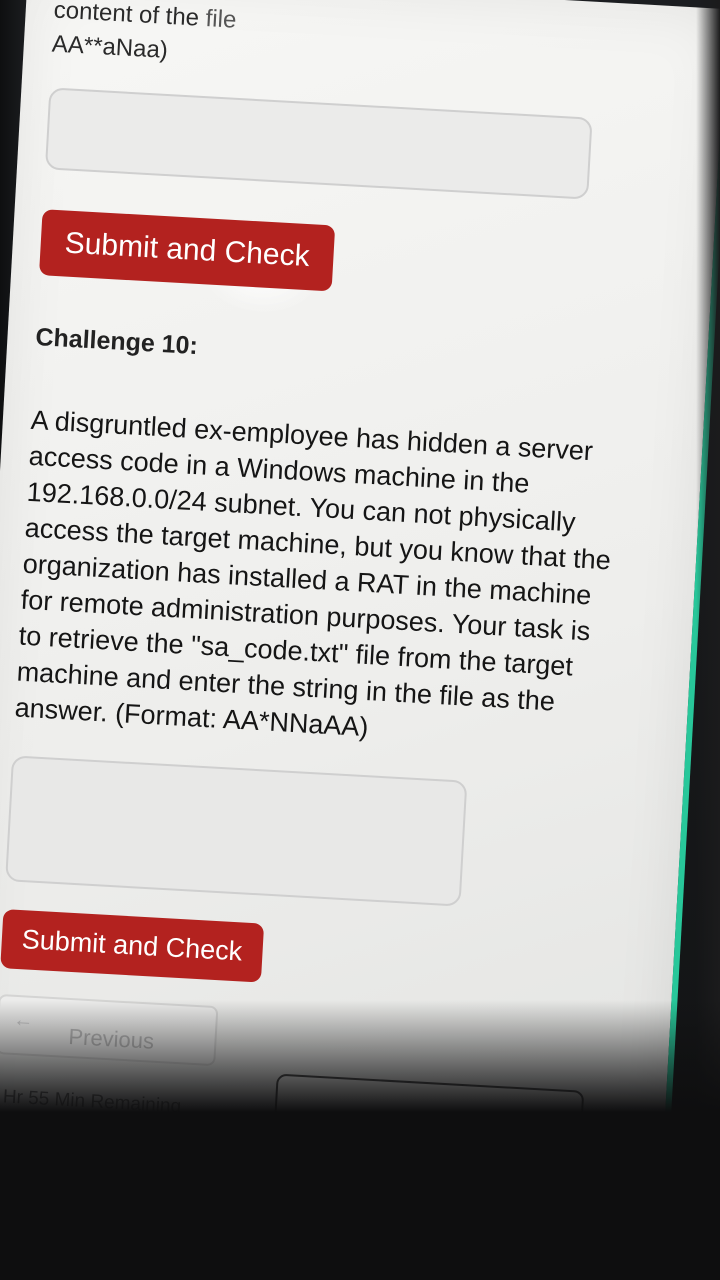 This screenshot has width=720, height=1280. Describe the element at coordinates (221, 19) in the screenshot. I see `previous-text-cut: file` at that location.